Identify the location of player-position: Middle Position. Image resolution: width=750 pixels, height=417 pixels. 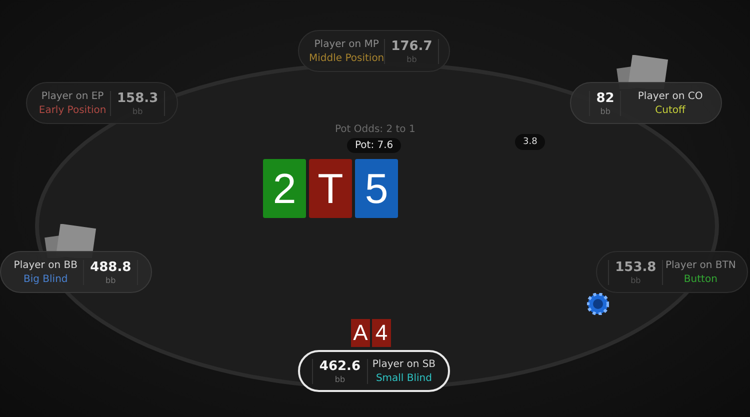
(346, 58).